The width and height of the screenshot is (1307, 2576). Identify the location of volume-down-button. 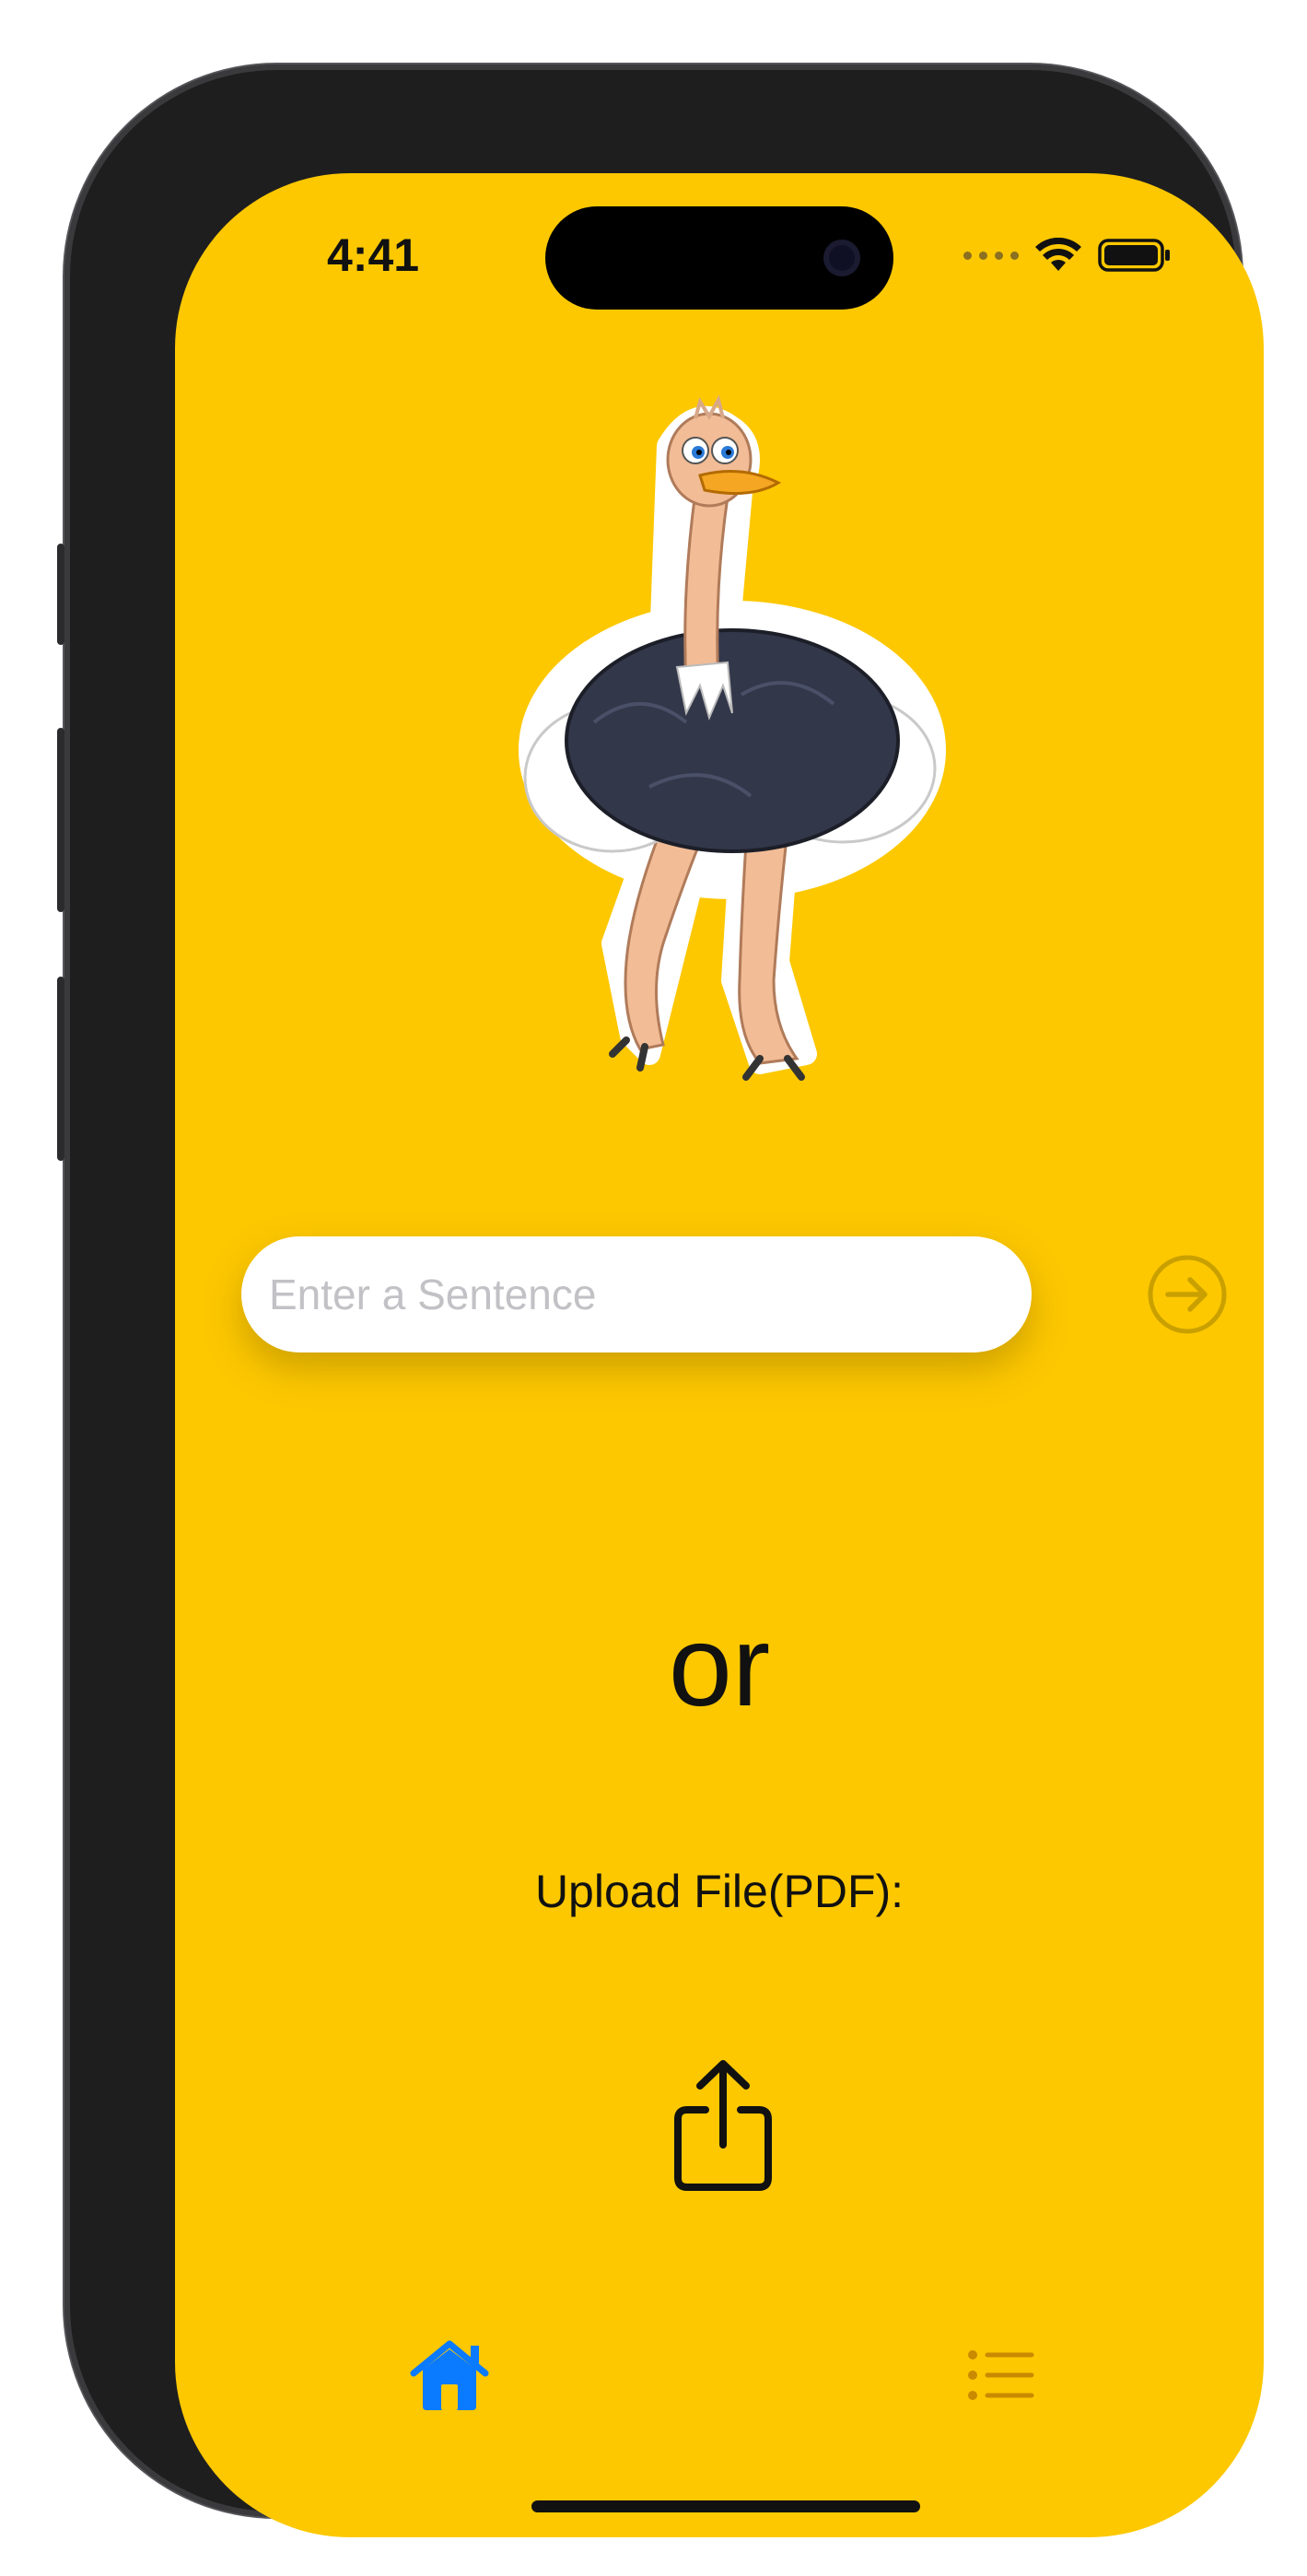
(61, 1069).